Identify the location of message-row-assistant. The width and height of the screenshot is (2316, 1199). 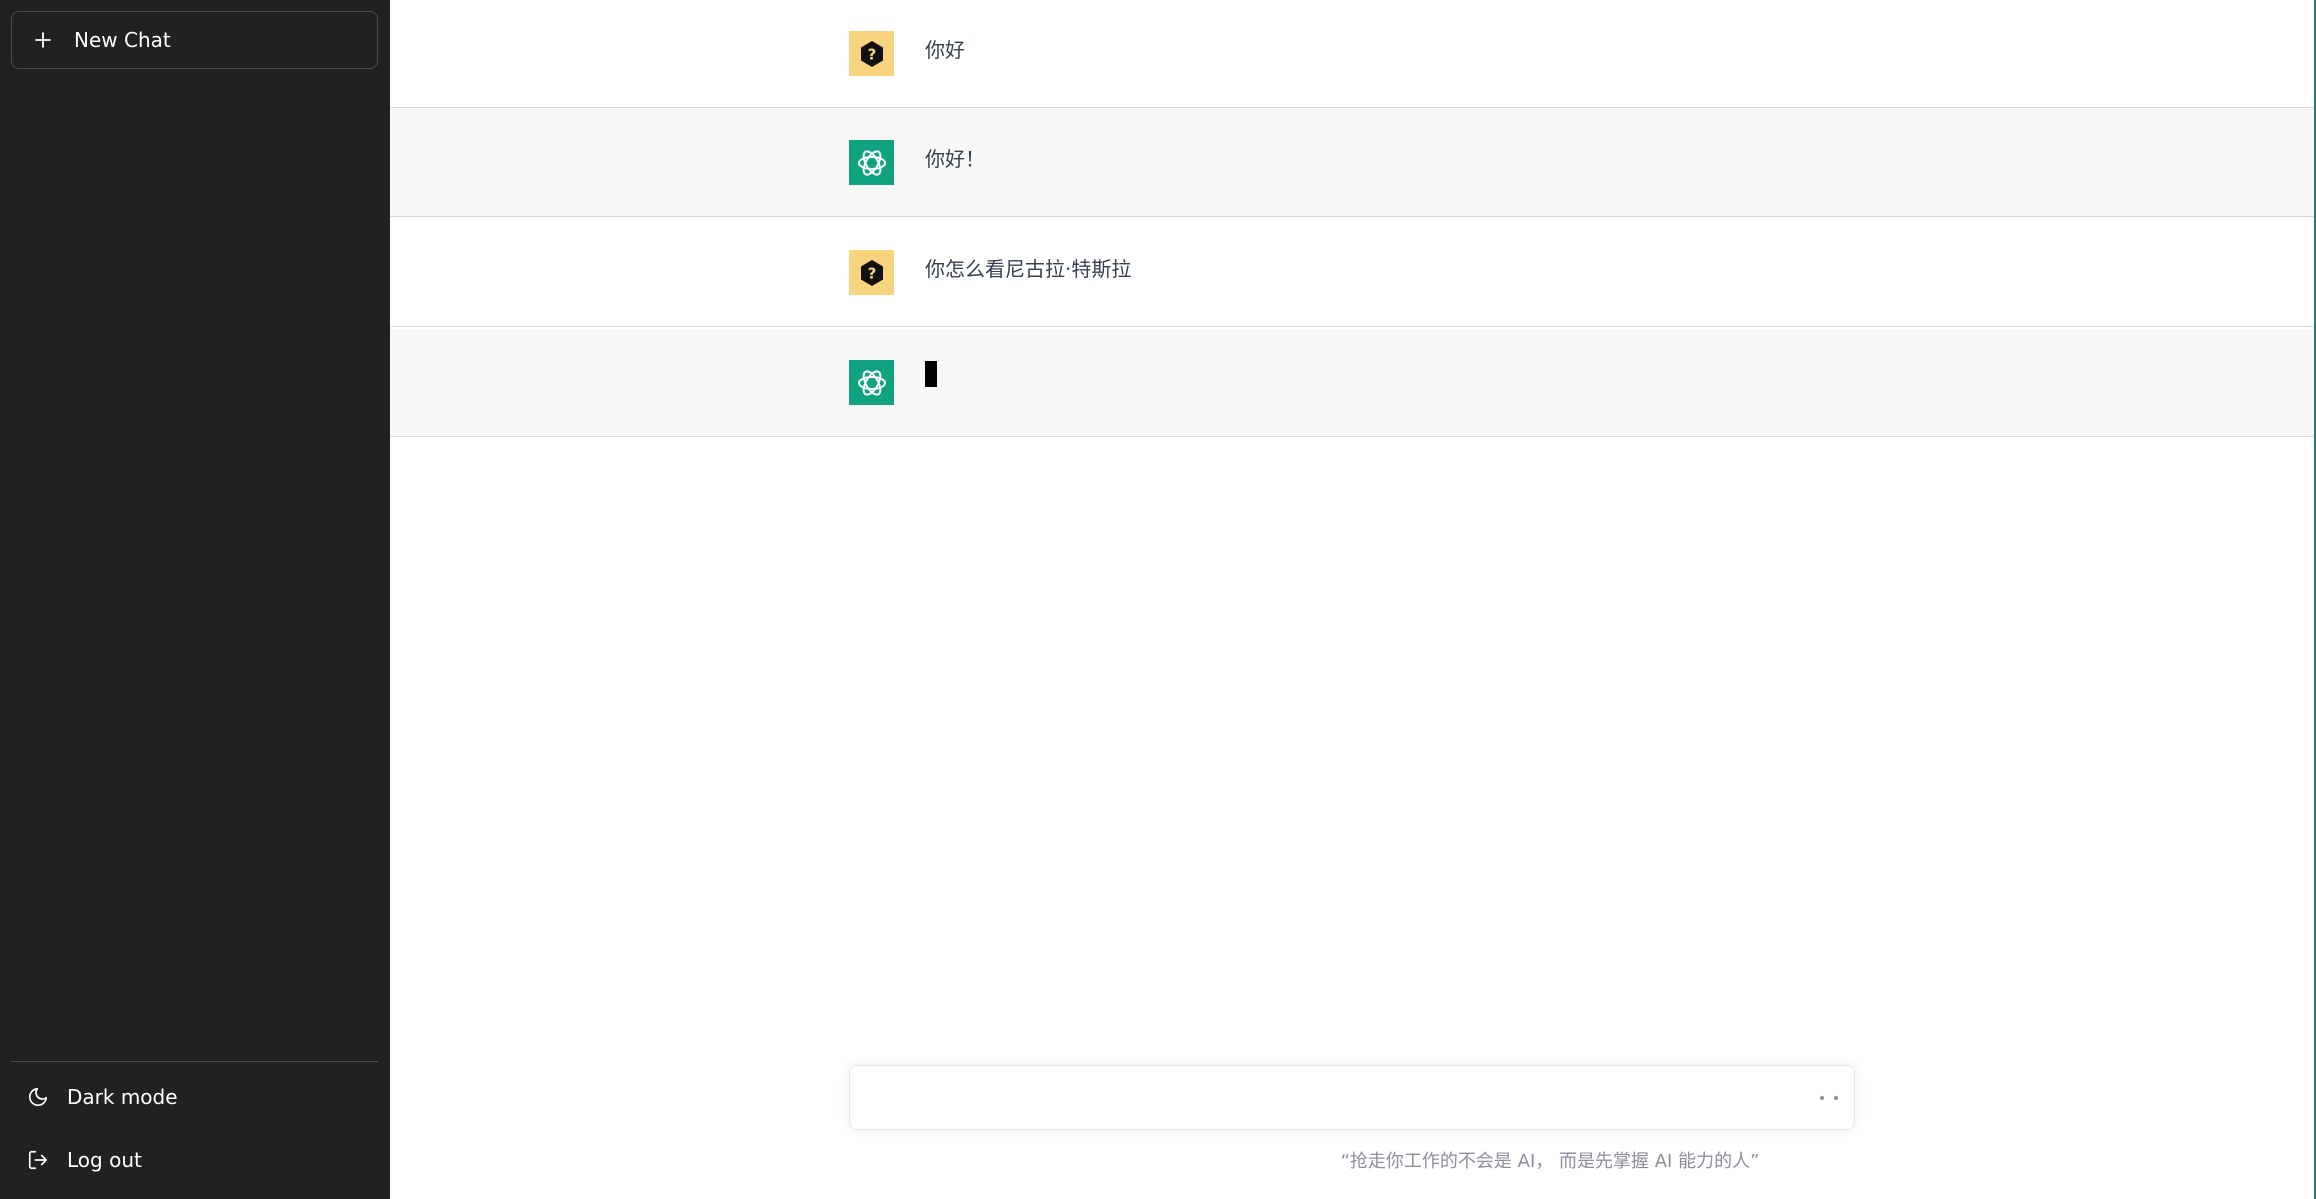
(1352, 383).